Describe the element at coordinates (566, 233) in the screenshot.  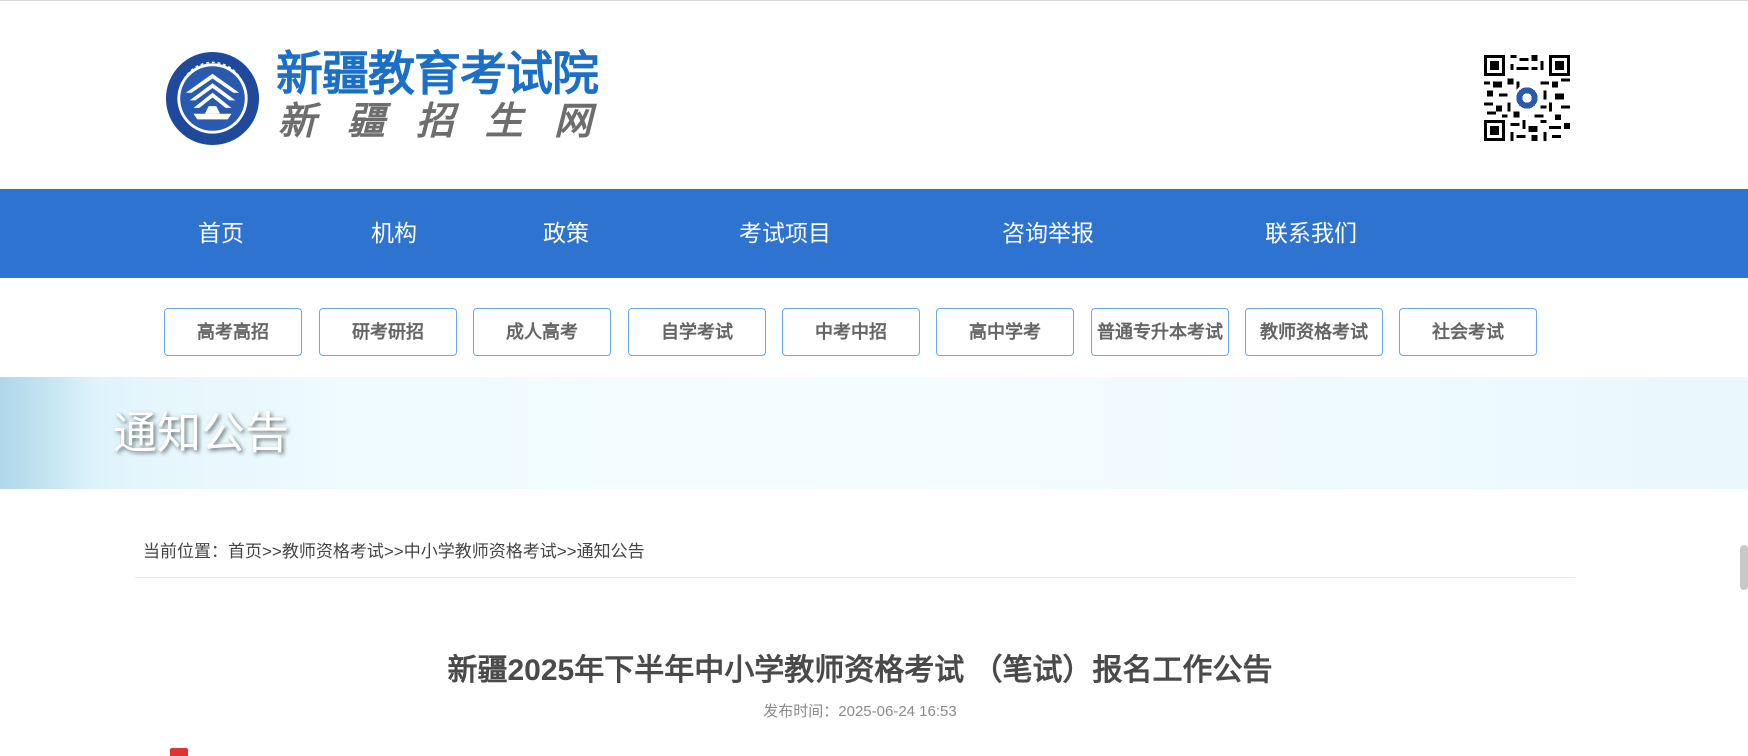
I see `nav-item-policy: 政策` at that location.